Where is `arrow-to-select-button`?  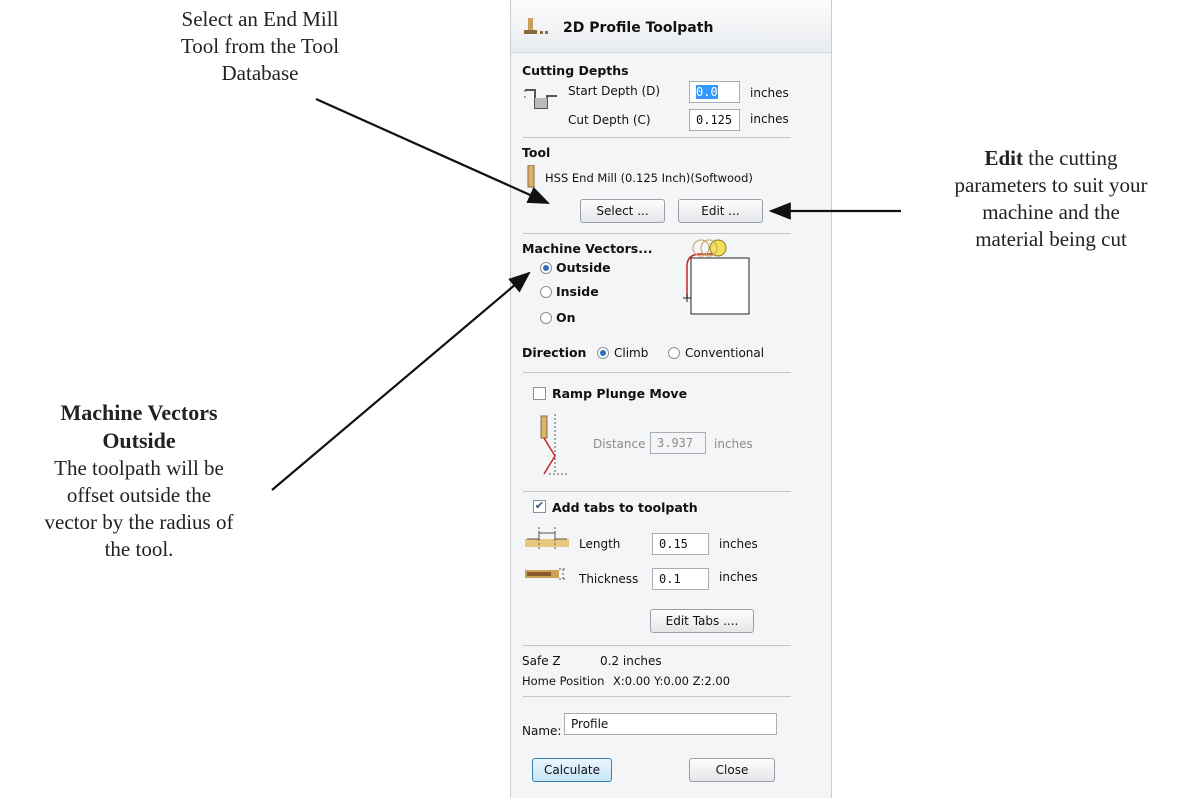
arrow-to-select-button is located at coordinates (433, 151).